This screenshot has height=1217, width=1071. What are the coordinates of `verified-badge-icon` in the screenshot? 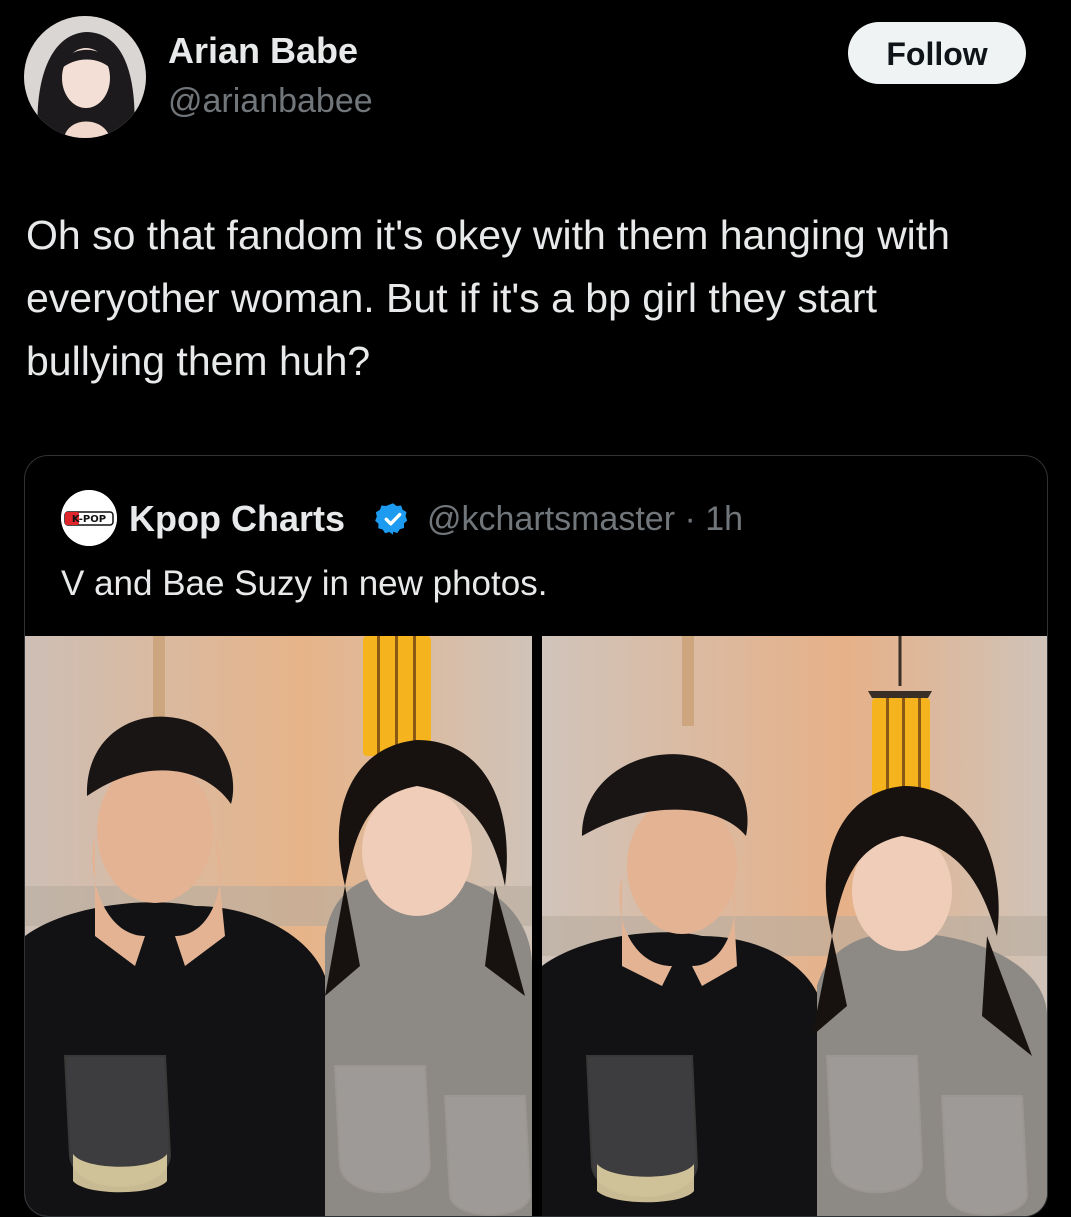 It's located at (391, 519).